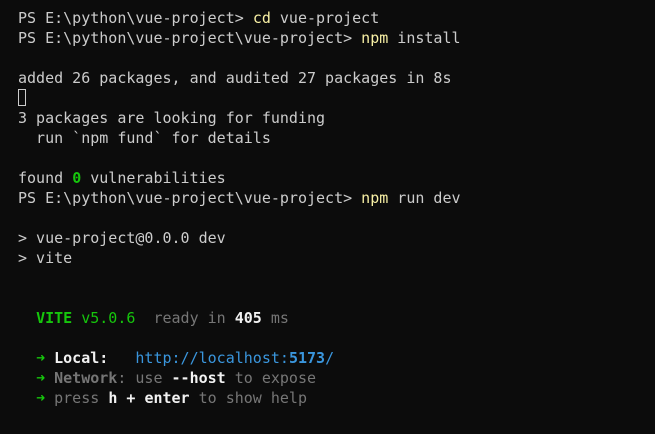 The image size is (655, 434). What do you see at coordinates (307, 358) in the screenshot?
I see `local-url-port: 5173` at bounding box center [307, 358].